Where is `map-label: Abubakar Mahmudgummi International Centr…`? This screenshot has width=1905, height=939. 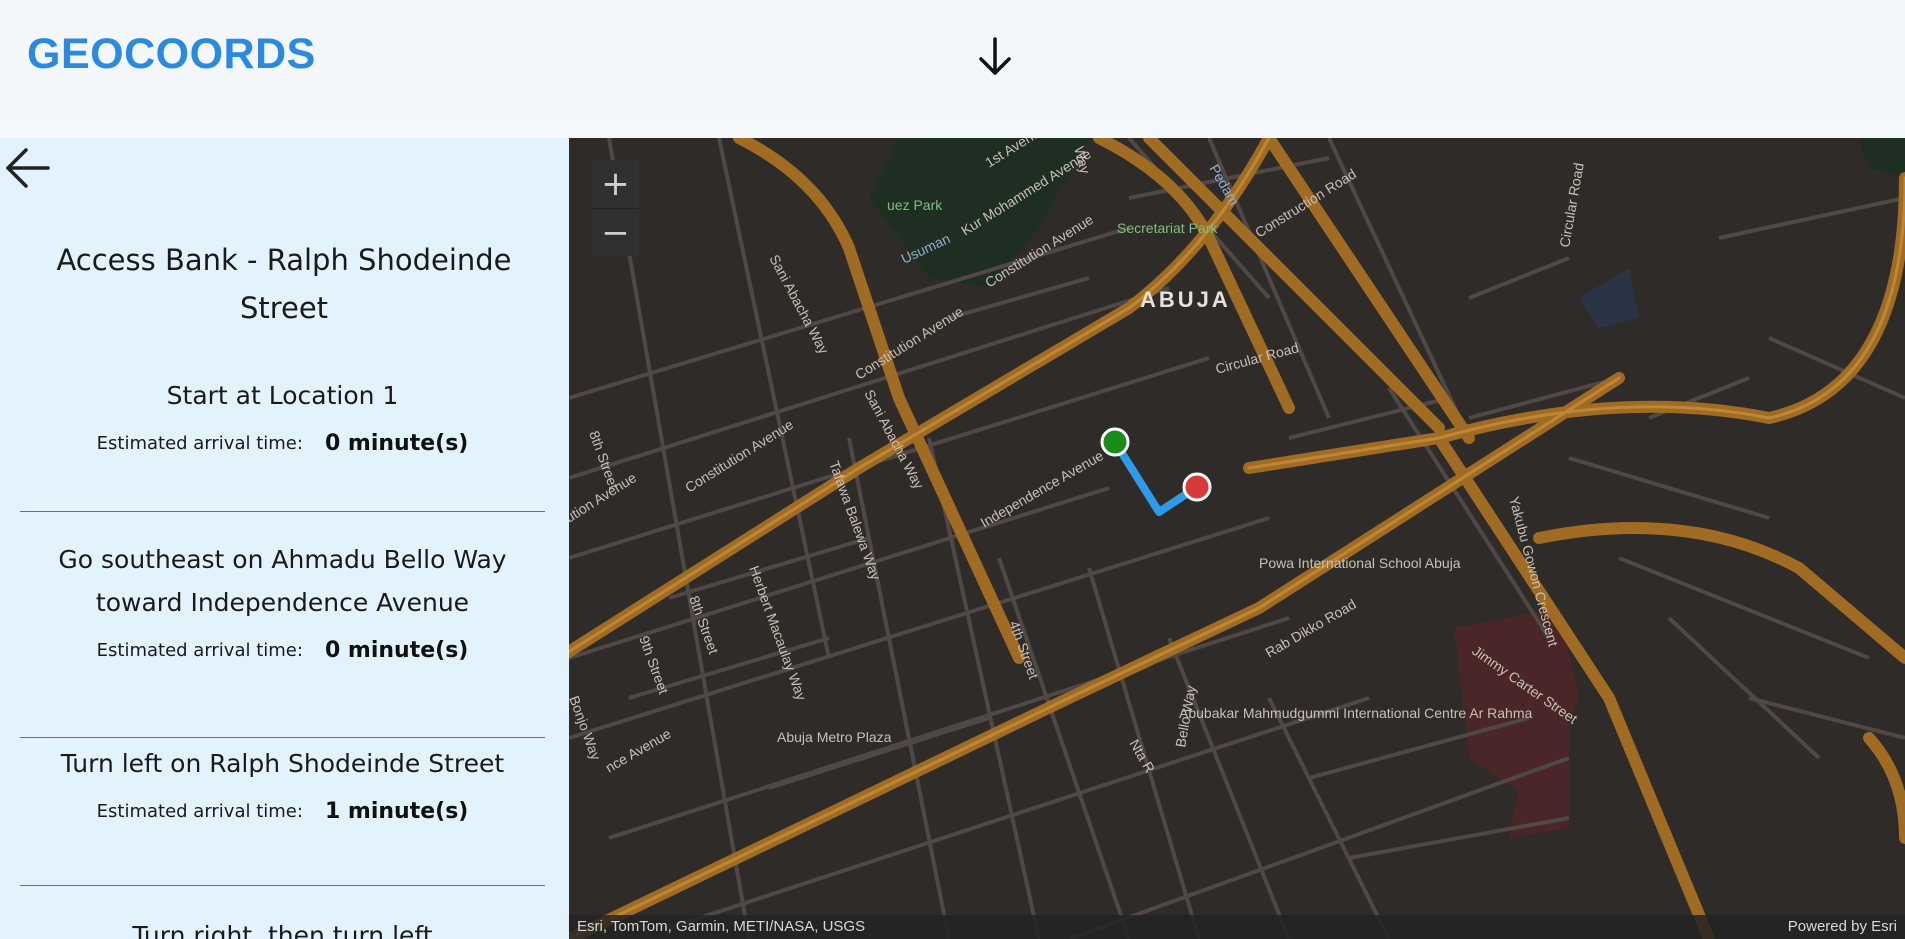 map-label: Abubakar Mahmudgummi International Centr… is located at coordinates (1356, 713).